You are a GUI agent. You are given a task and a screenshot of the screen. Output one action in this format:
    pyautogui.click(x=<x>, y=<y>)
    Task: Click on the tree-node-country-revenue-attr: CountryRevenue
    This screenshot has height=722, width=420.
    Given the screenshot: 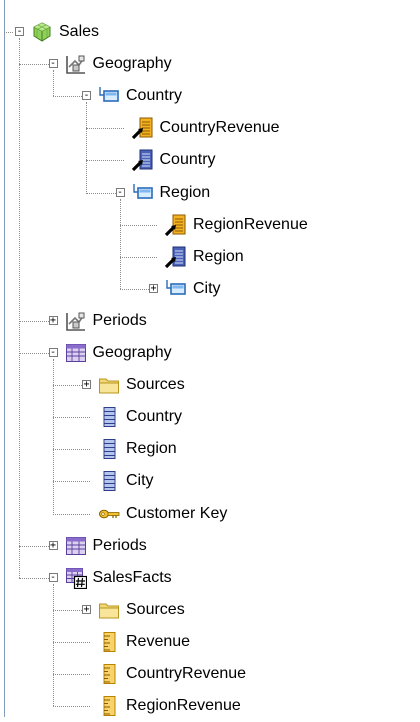 What is the action you would take?
    pyautogui.click(x=210, y=128)
    